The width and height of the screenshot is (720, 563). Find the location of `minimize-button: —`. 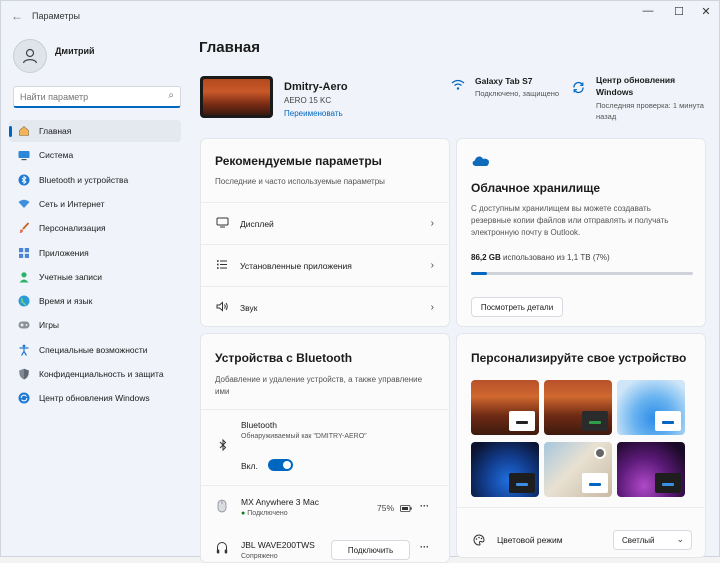

minimize-button: — is located at coordinates (648, 11).